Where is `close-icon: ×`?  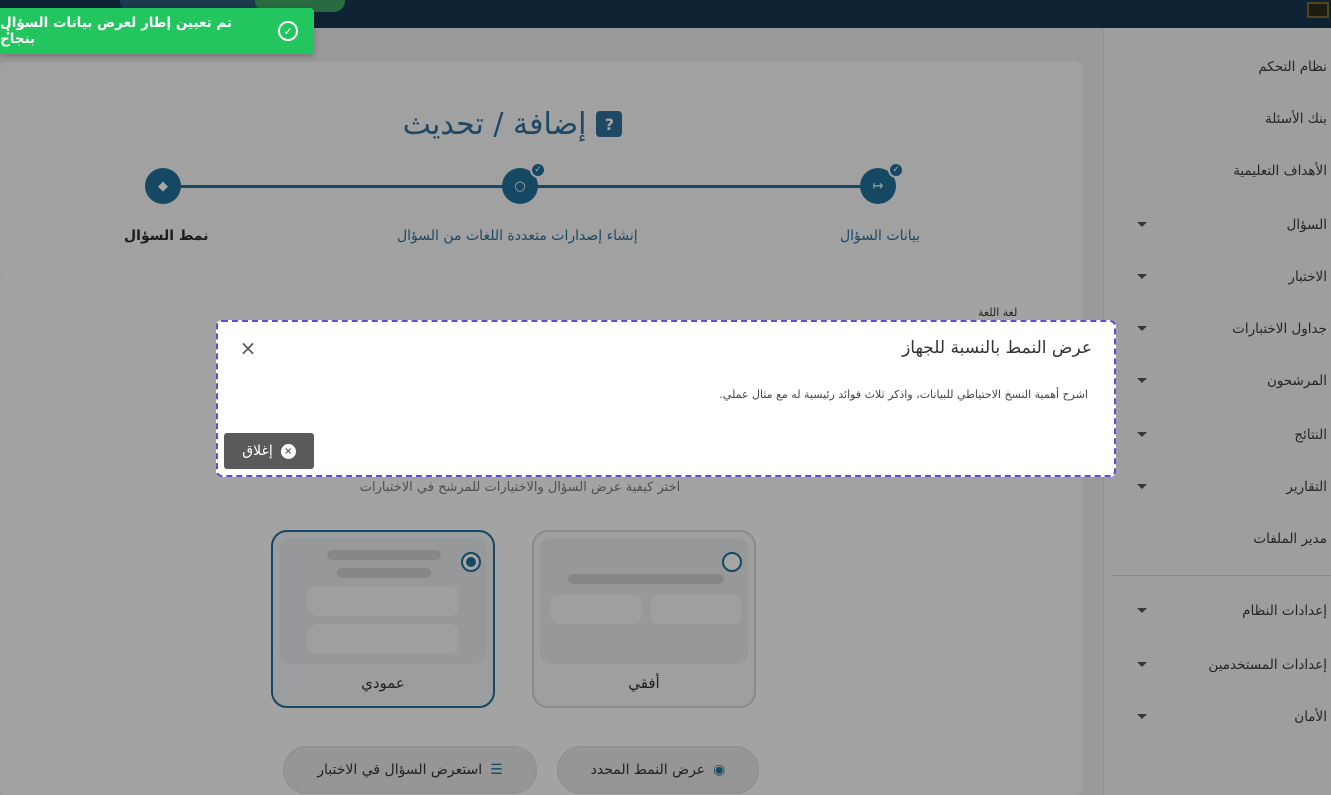 close-icon: × is located at coordinates (248, 348).